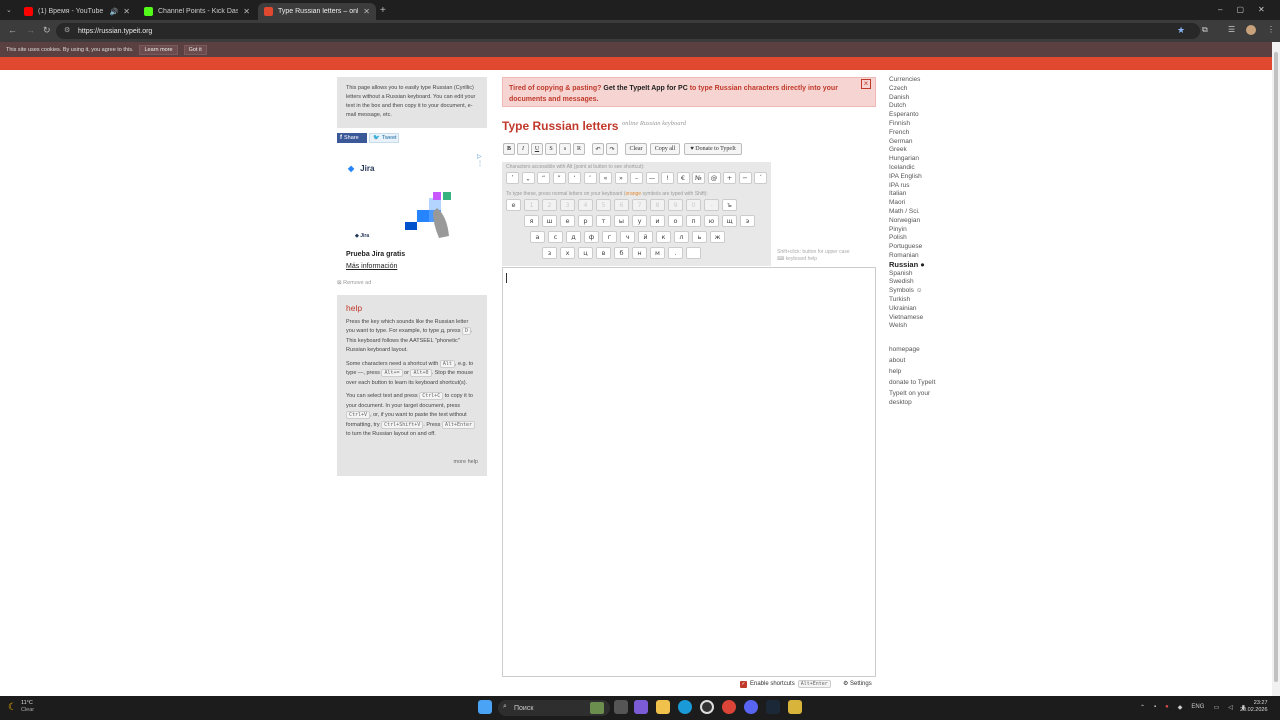 The height and width of the screenshot is (720, 1280). What do you see at coordinates (675, 205) in the screenshot?
I see `letter-key: 9` at bounding box center [675, 205].